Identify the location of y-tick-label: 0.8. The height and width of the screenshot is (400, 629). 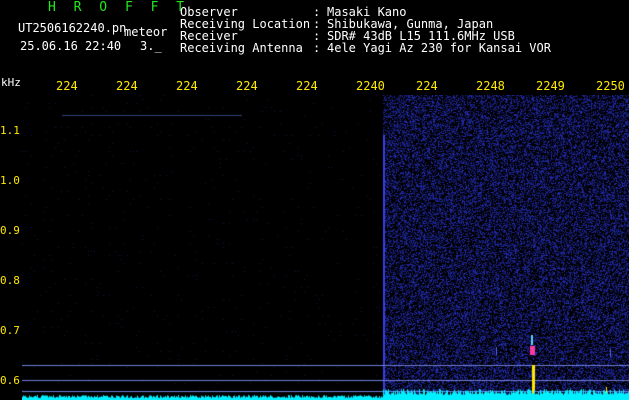
(10, 281).